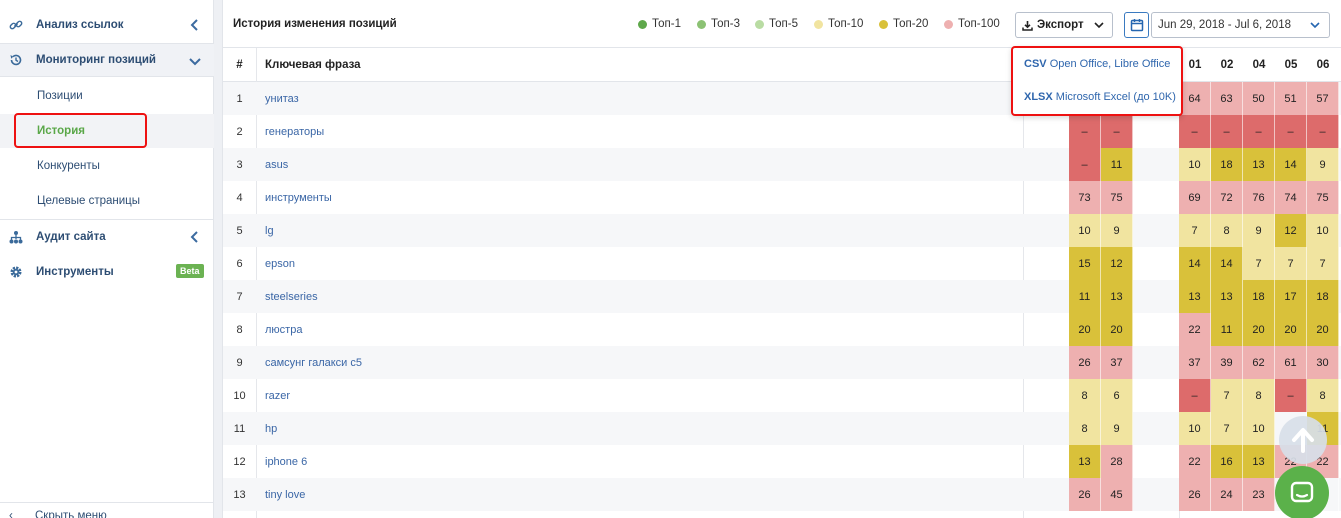 Image resolution: width=1341 pixels, height=518 pixels. I want to click on link-icon, so click(16, 25).